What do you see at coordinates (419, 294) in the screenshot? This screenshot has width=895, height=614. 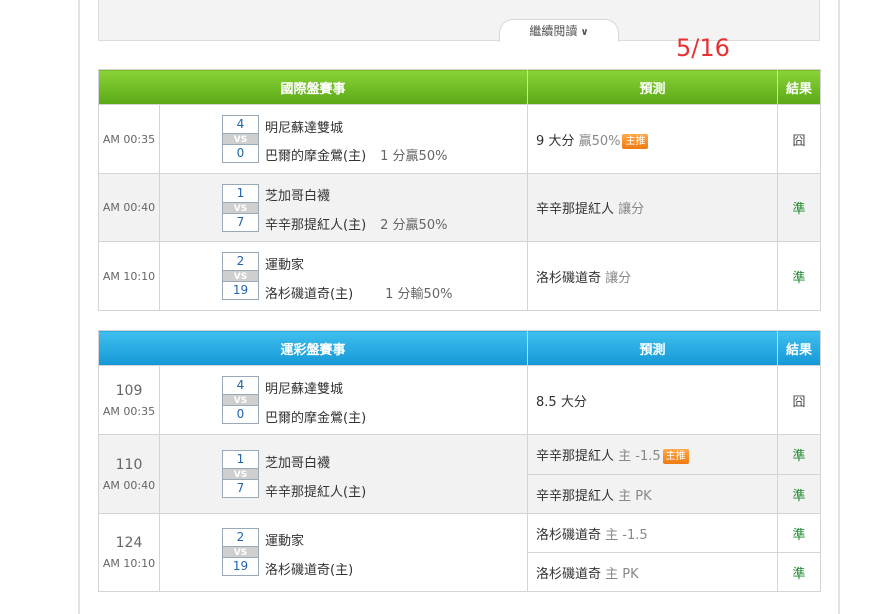 I see `odds-line: 1 分輸50%` at bounding box center [419, 294].